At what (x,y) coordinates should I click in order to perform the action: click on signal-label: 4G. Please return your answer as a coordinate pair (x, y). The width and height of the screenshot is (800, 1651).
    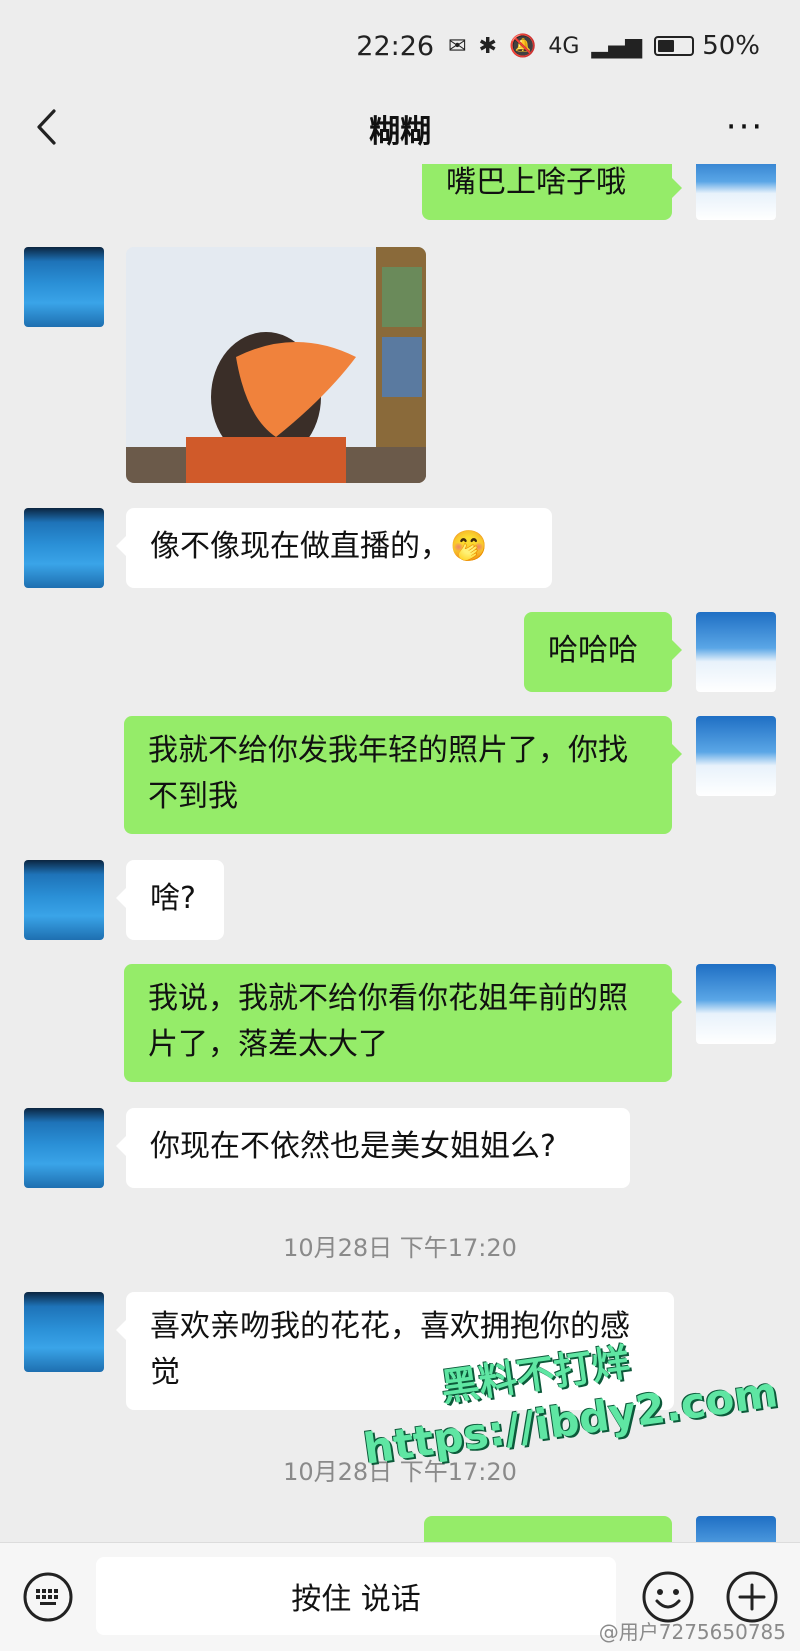
    Looking at the image, I should click on (564, 46).